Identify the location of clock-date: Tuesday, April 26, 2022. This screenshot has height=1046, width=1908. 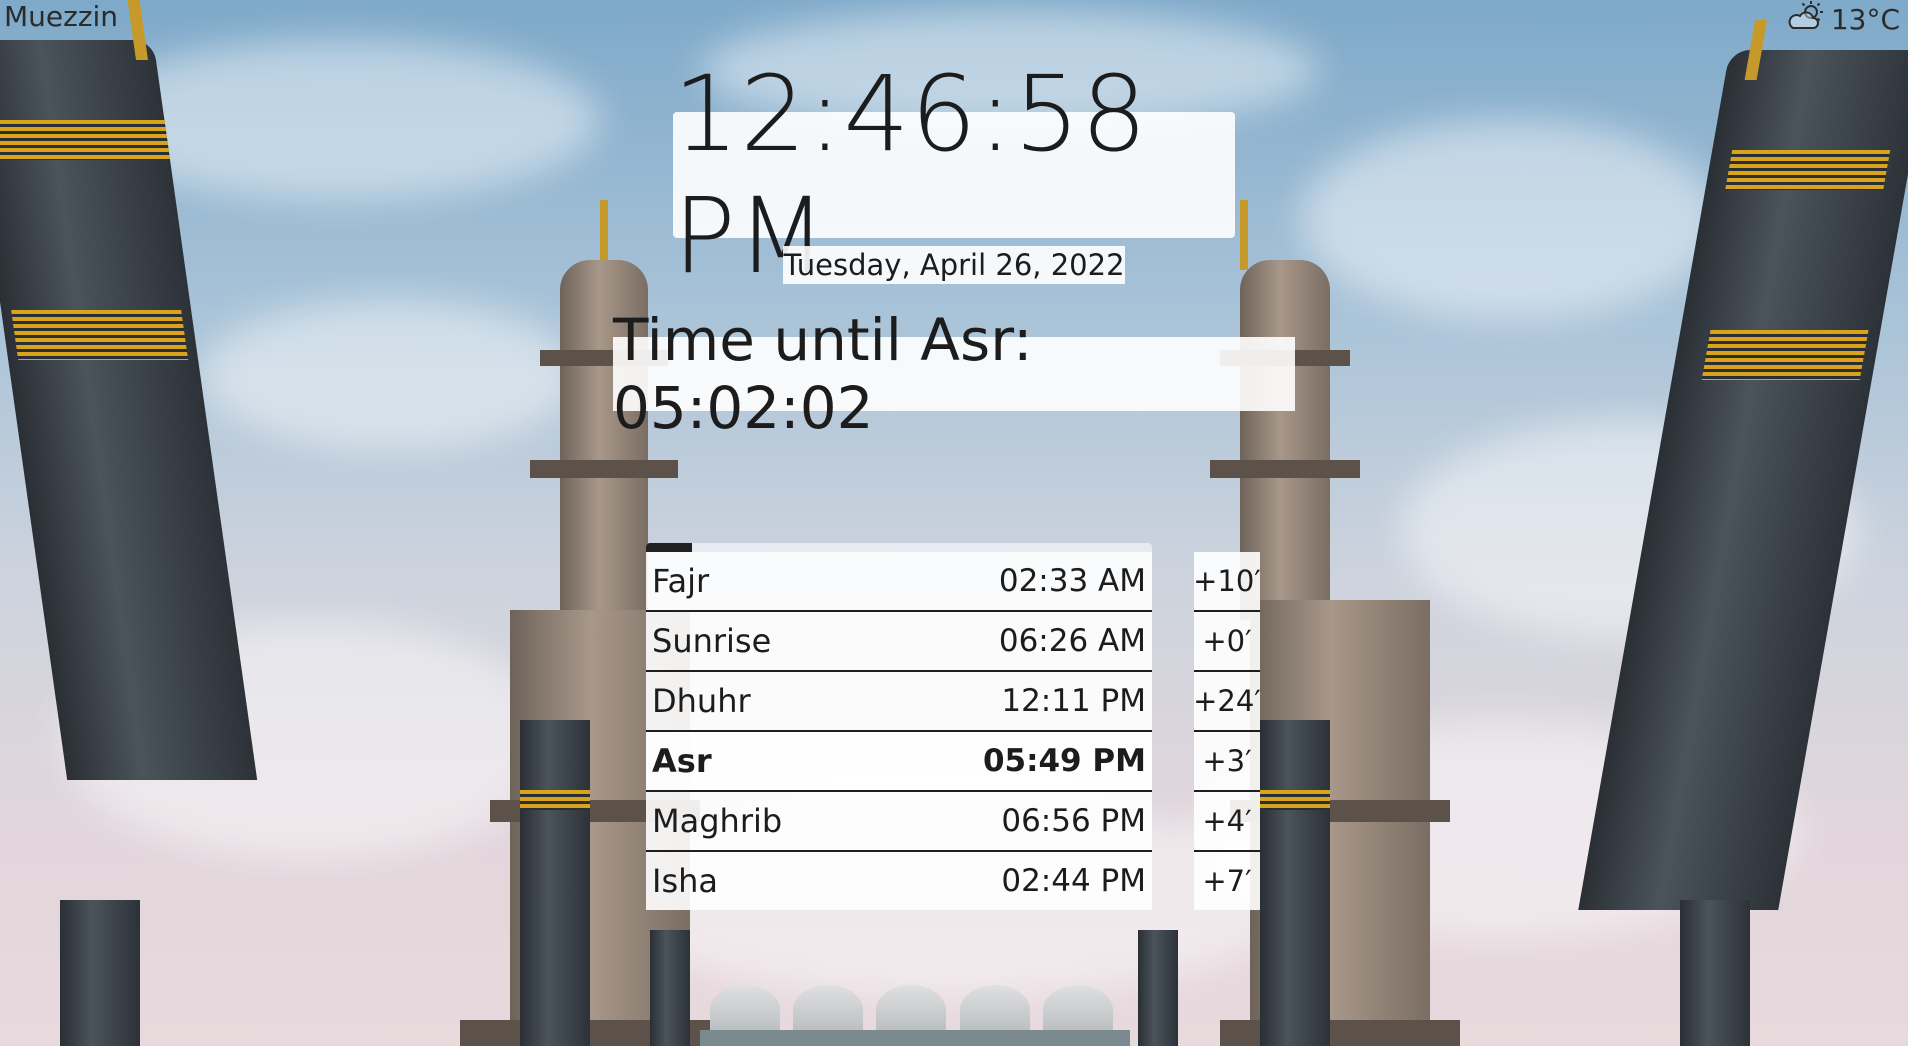
(954, 265).